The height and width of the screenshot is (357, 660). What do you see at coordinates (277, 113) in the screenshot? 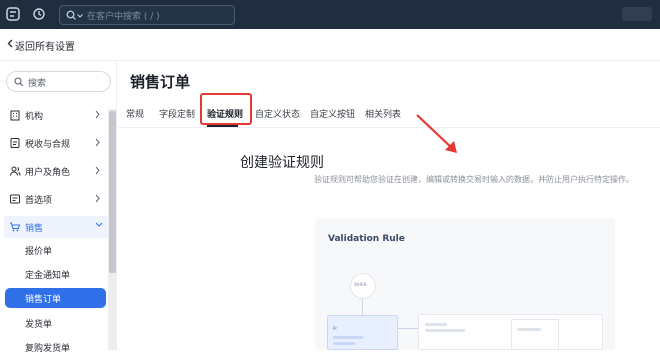
I see `tab-custom-status: 自定义状态` at bounding box center [277, 113].